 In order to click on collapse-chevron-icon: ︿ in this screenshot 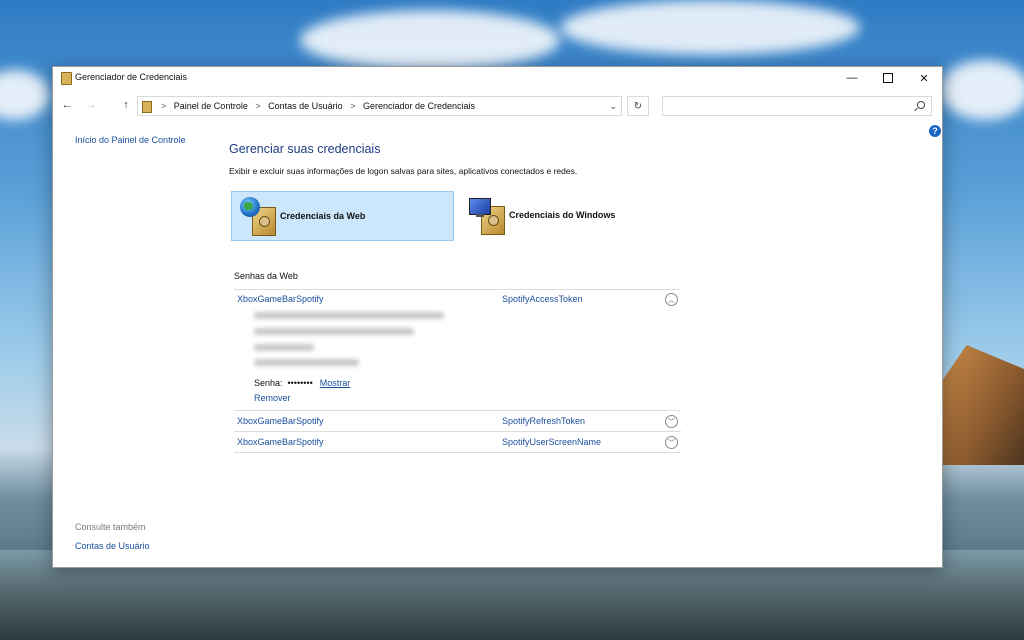, I will do `click(671, 299)`.